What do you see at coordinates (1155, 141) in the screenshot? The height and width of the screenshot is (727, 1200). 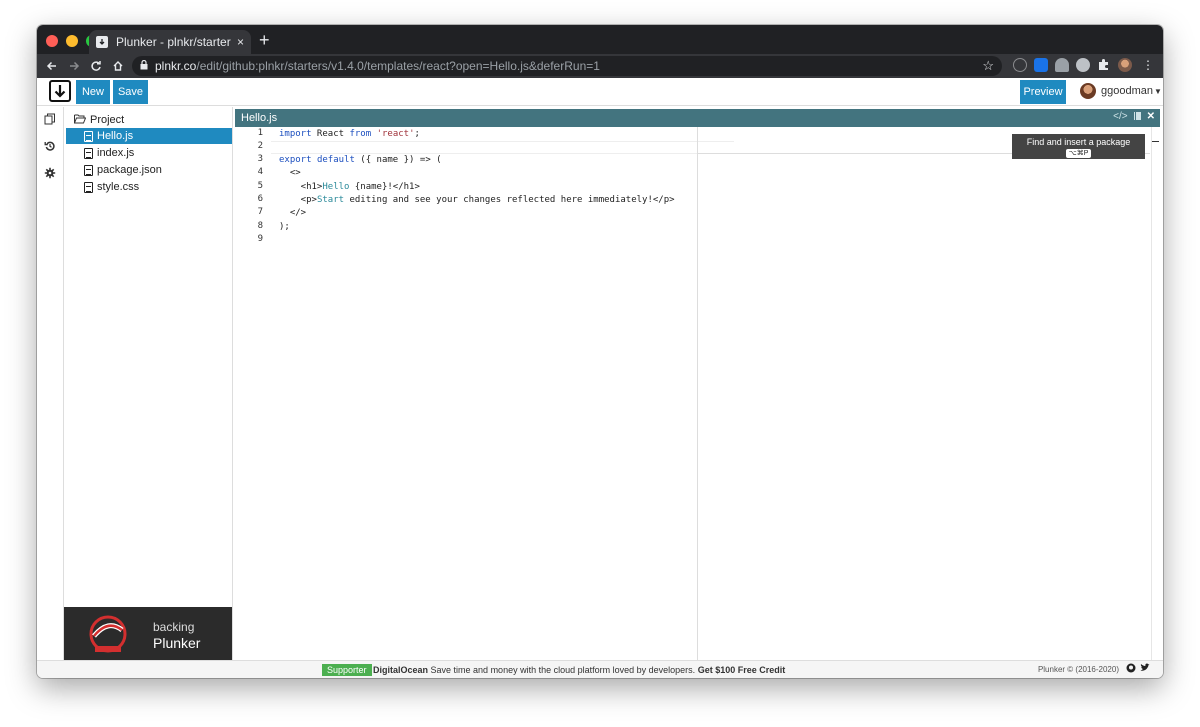 I see `tooltip-pointer` at bounding box center [1155, 141].